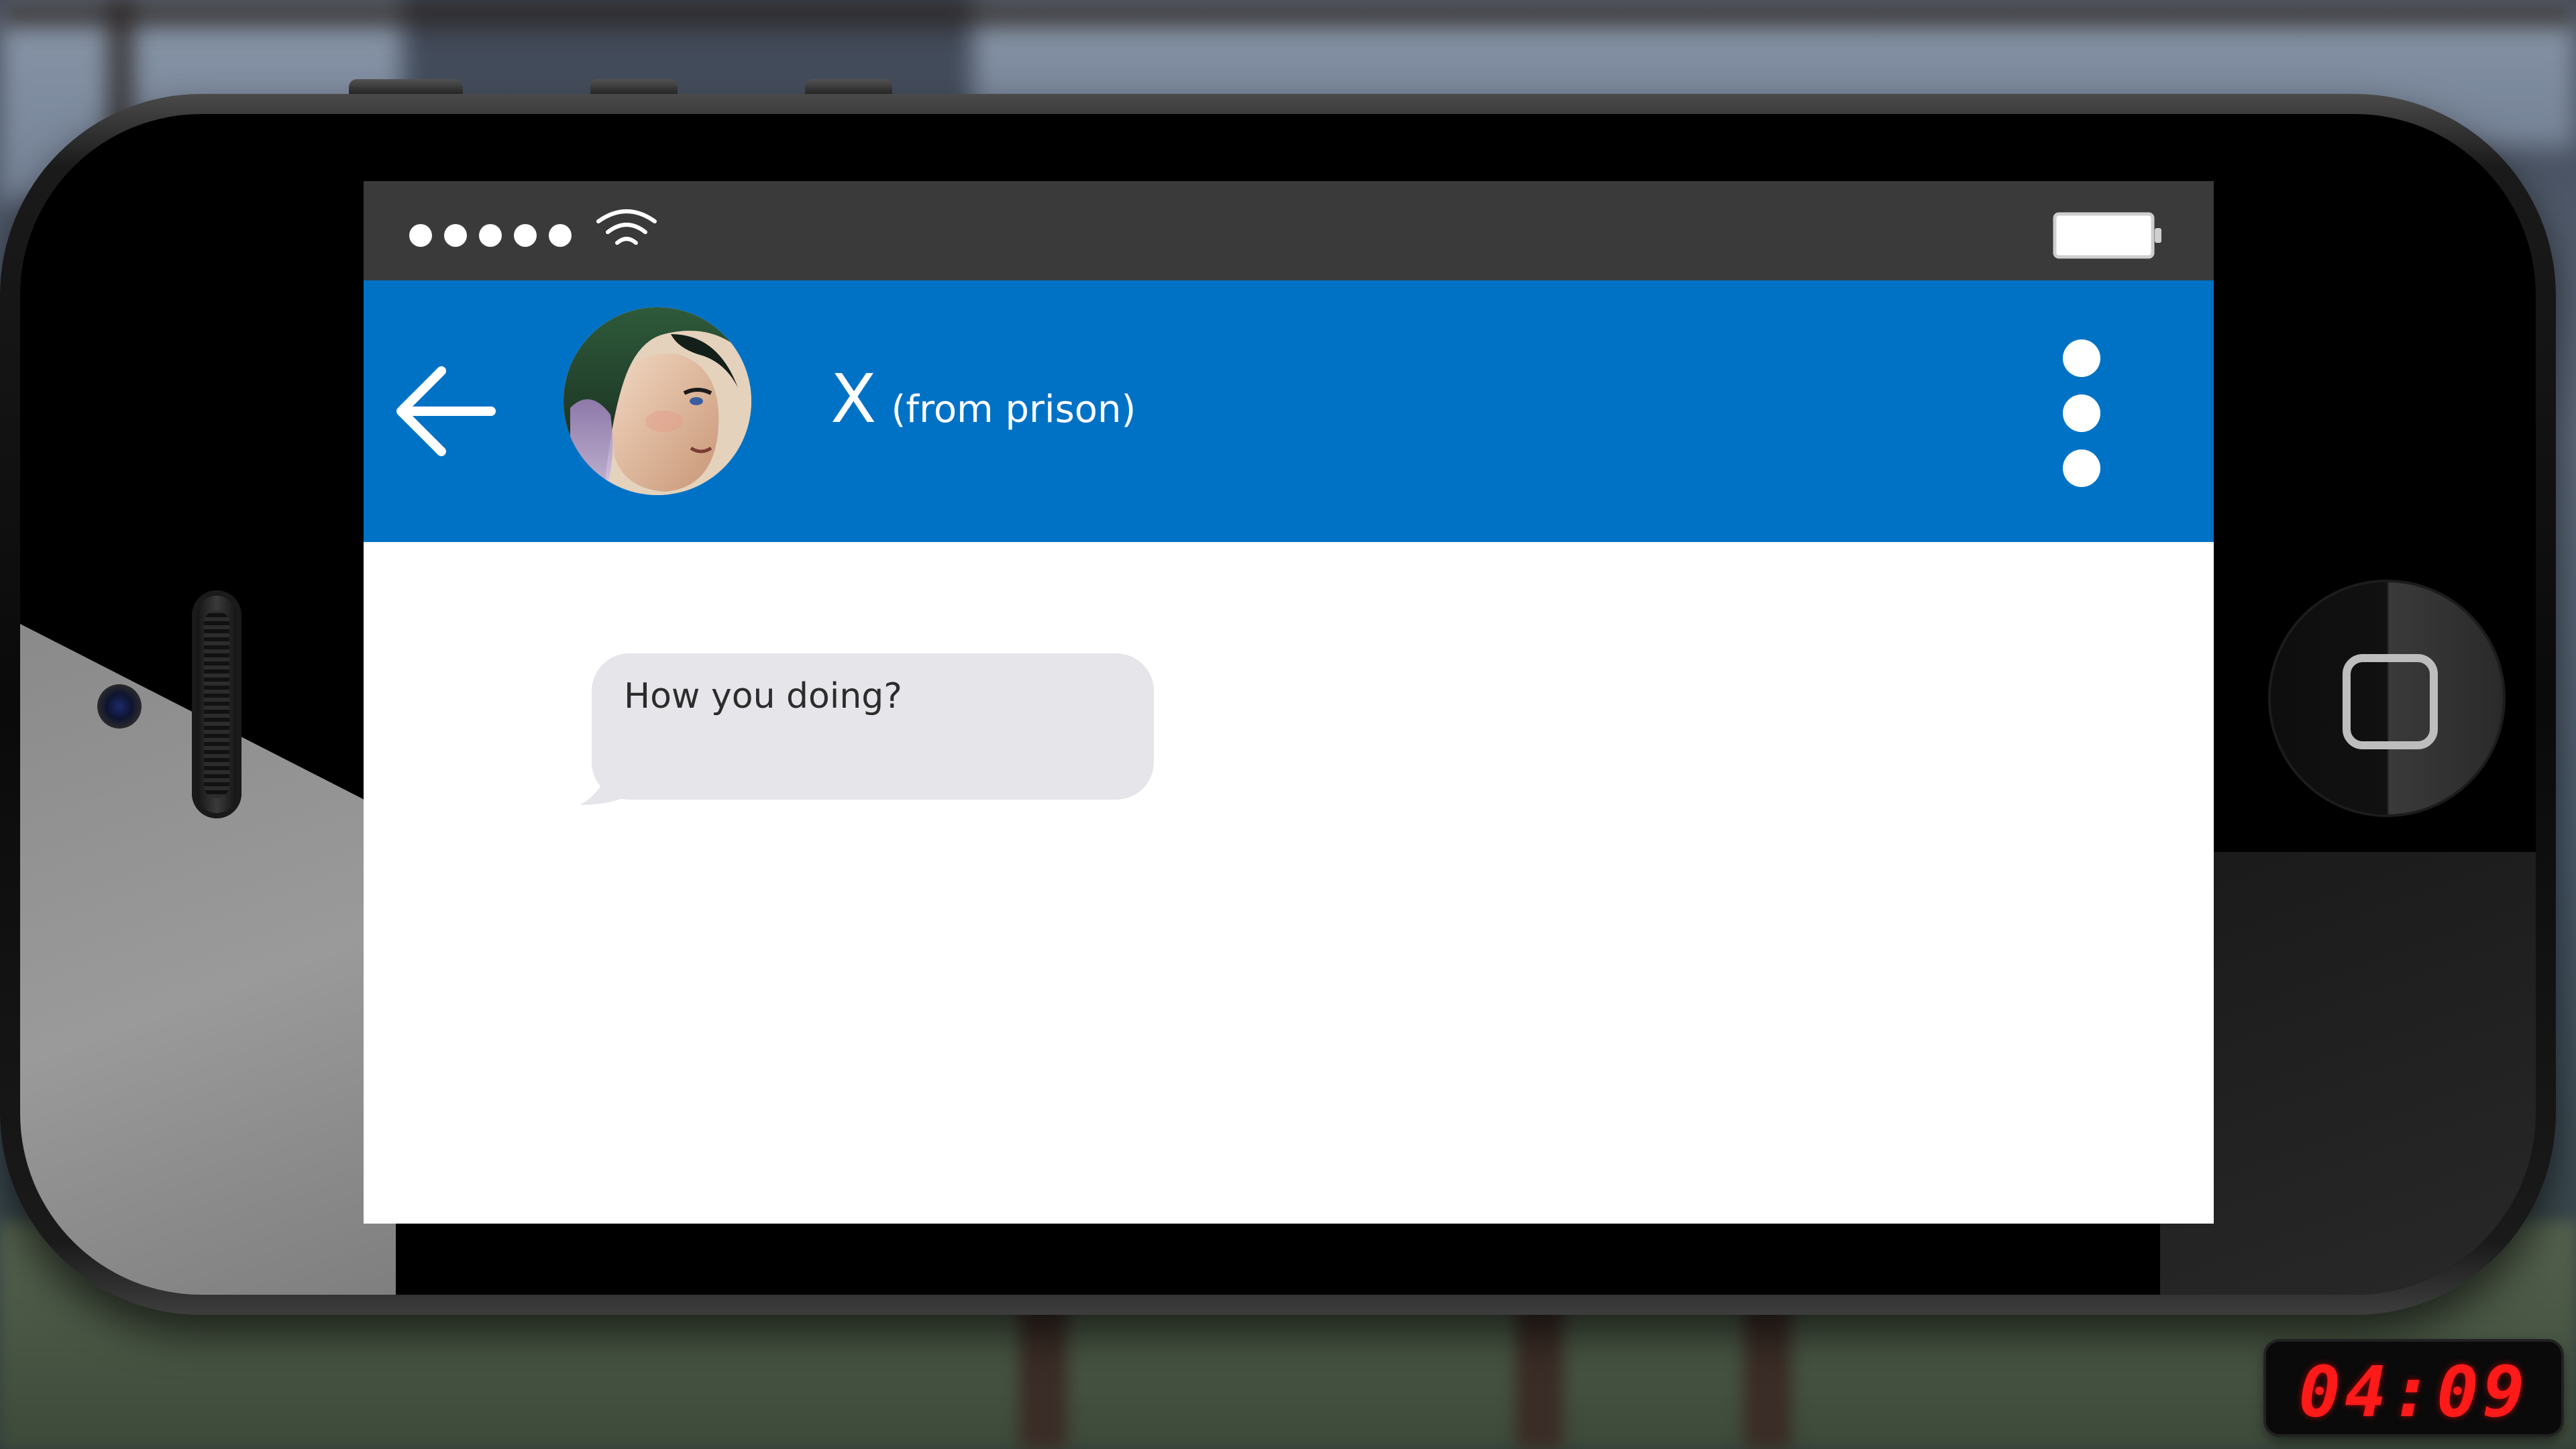  I want to click on contact-name-main: X, so click(853, 399).